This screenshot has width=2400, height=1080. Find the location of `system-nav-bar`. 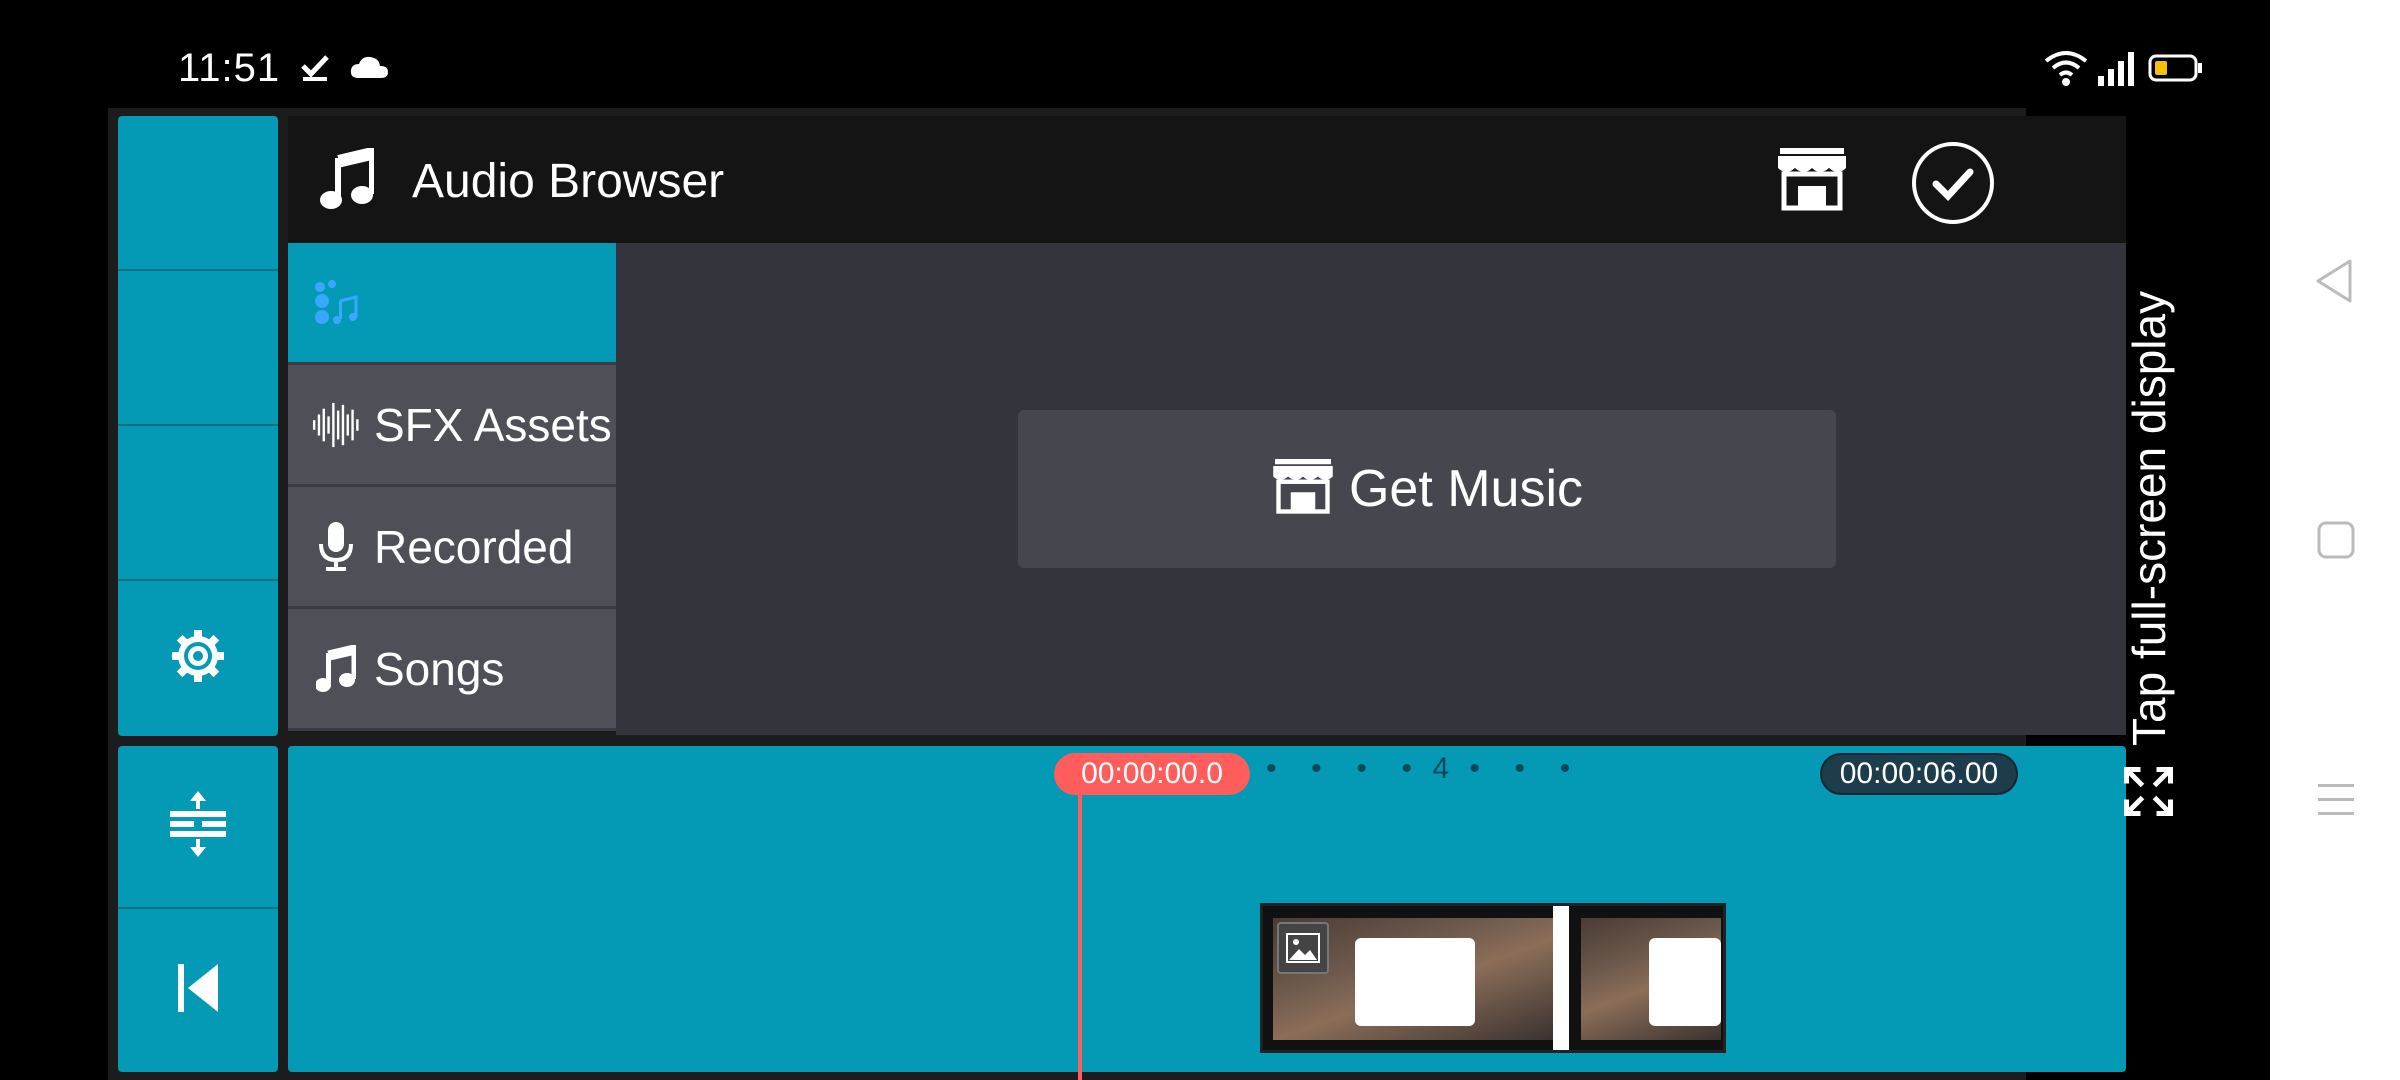

system-nav-bar is located at coordinates (2335, 540).